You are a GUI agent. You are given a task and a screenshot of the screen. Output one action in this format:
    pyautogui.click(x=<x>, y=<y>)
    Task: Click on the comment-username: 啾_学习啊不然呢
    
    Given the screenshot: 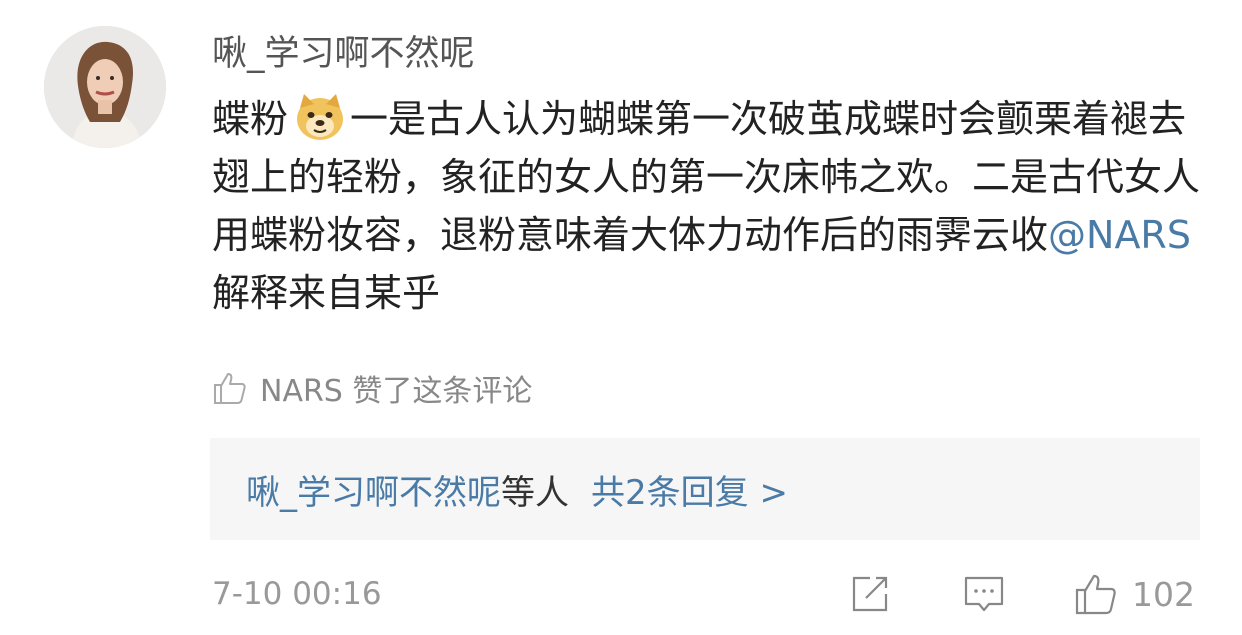 What is the action you would take?
    pyautogui.click(x=343, y=54)
    